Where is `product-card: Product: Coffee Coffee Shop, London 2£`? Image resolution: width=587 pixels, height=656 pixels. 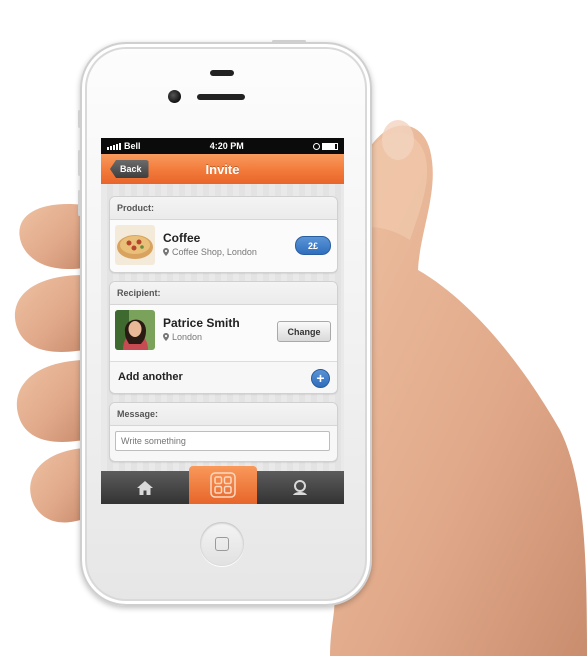 product-card: Product: Coffee Coffee Shop, London 2£ is located at coordinates (223, 234).